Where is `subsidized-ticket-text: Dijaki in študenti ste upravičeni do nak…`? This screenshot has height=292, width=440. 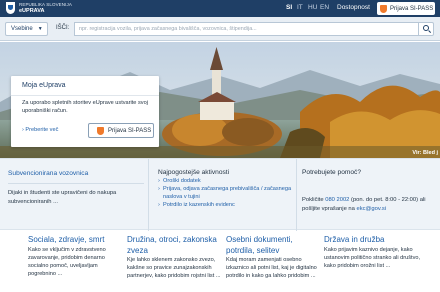
subsidized-ticket-text: Dijaki in študenti ste upravičeni do nak… is located at coordinates (62, 197).